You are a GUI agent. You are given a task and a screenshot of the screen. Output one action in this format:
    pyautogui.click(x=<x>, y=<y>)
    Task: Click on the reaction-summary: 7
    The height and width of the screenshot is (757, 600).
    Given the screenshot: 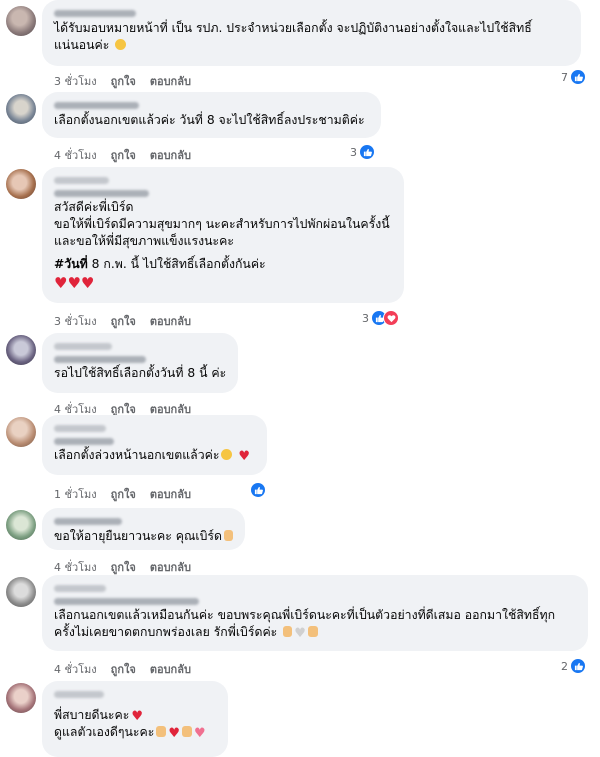 What is the action you would take?
    pyautogui.click(x=573, y=77)
    